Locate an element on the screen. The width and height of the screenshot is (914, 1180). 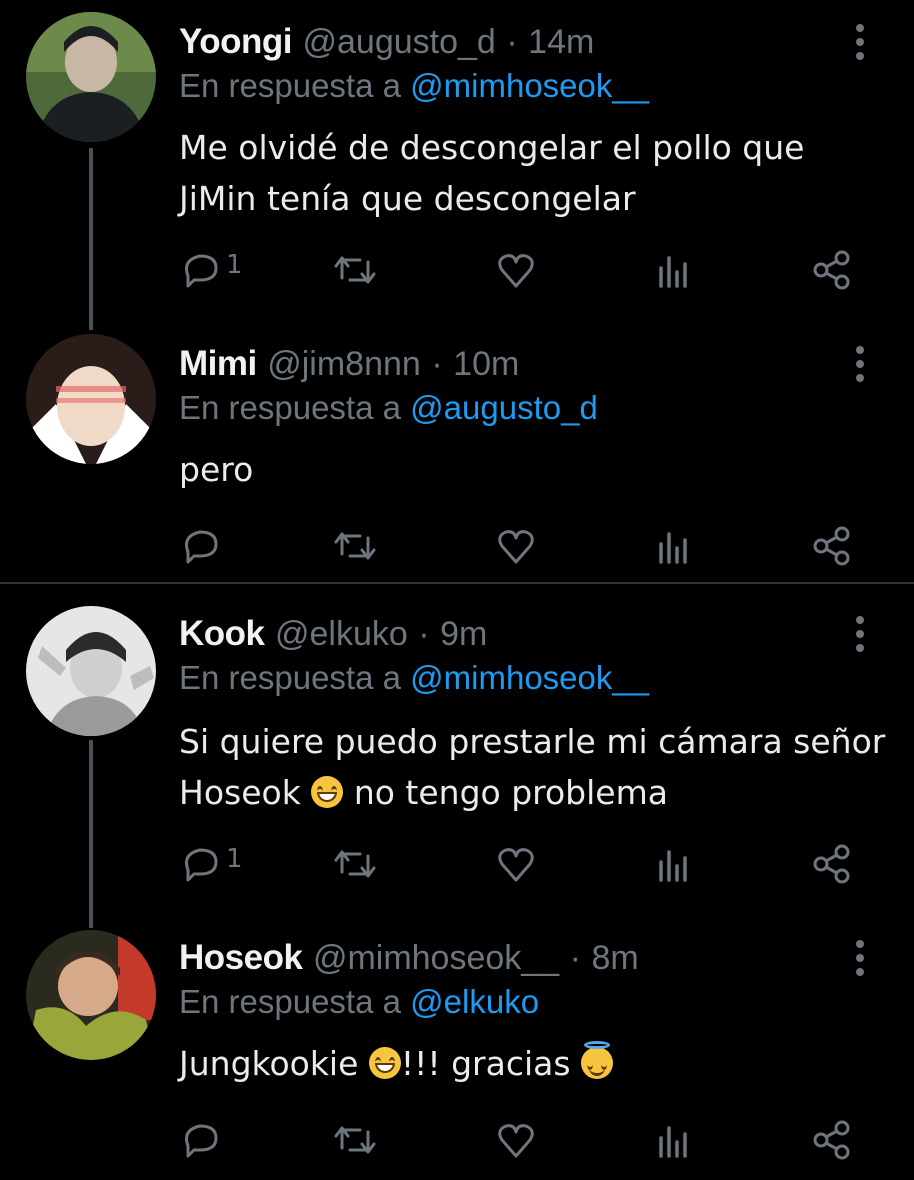
reply-context: En respuesta a @elkuko is located at coordinates (359, 1002).